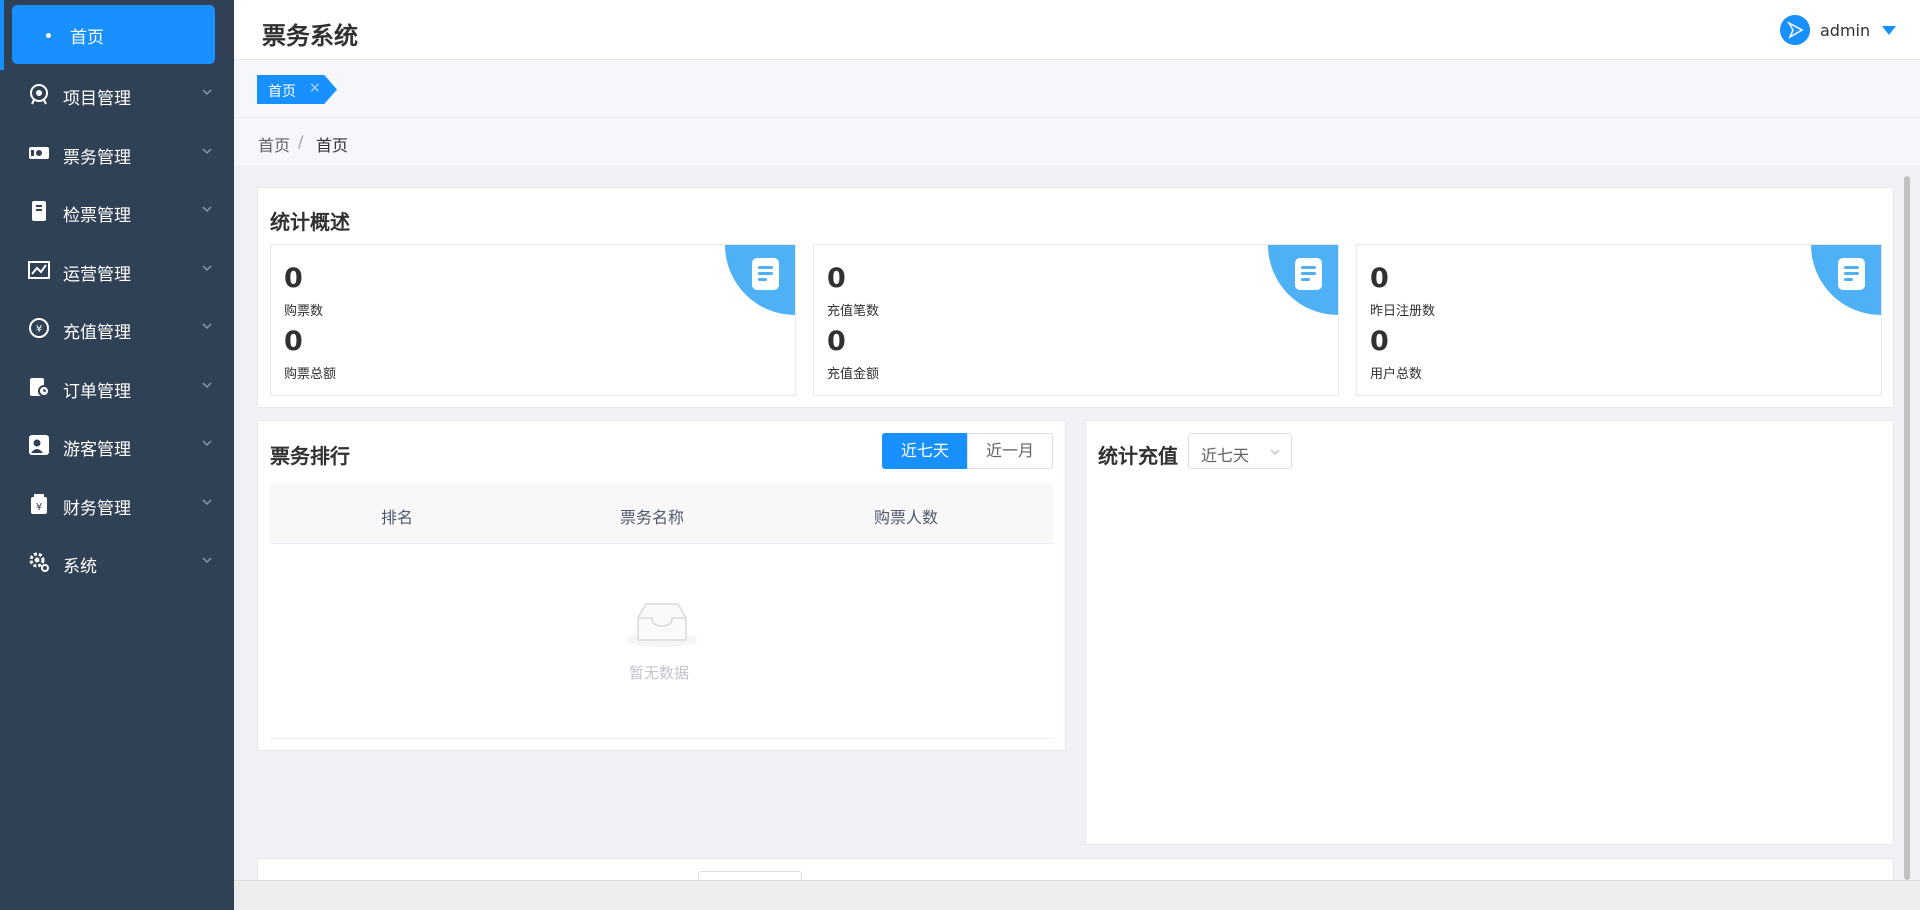  What do you see at coordinates (310, 456) in the screenshot?
I see `ranking-title: 票务排行` at bounding box center [310, 456].